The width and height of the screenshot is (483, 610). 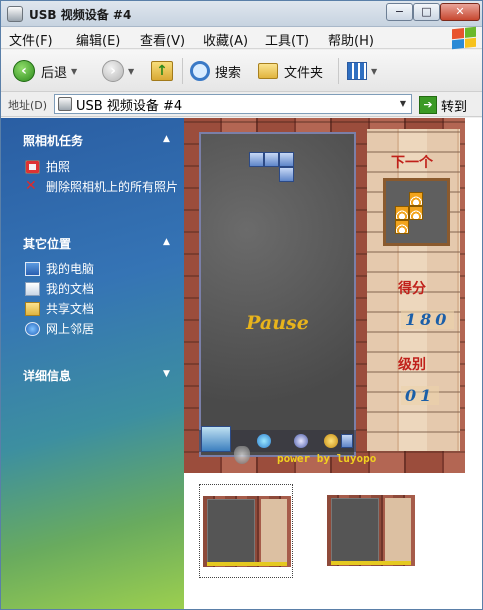 I want to click on globe-icon, so click(x=264, y=441).